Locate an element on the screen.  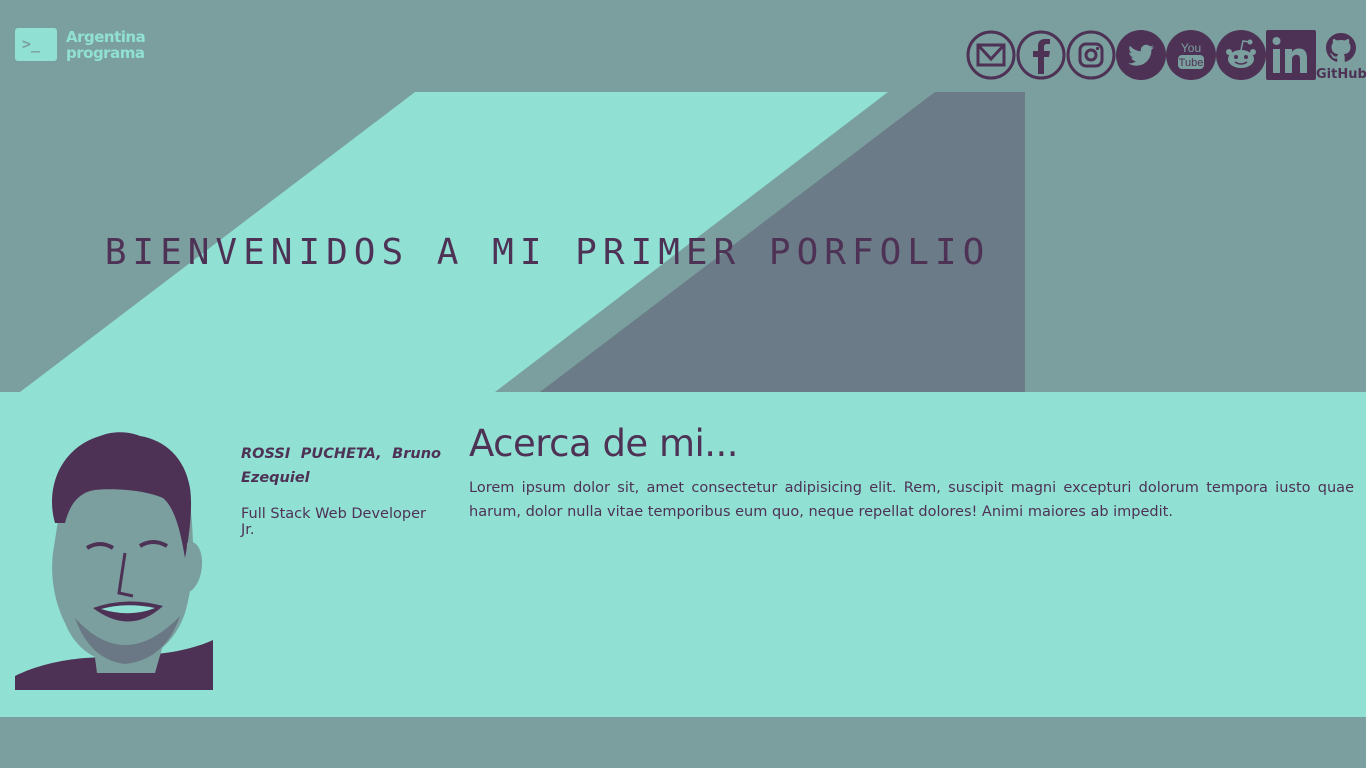
twitter-link is located at coordinates (1141, 55).